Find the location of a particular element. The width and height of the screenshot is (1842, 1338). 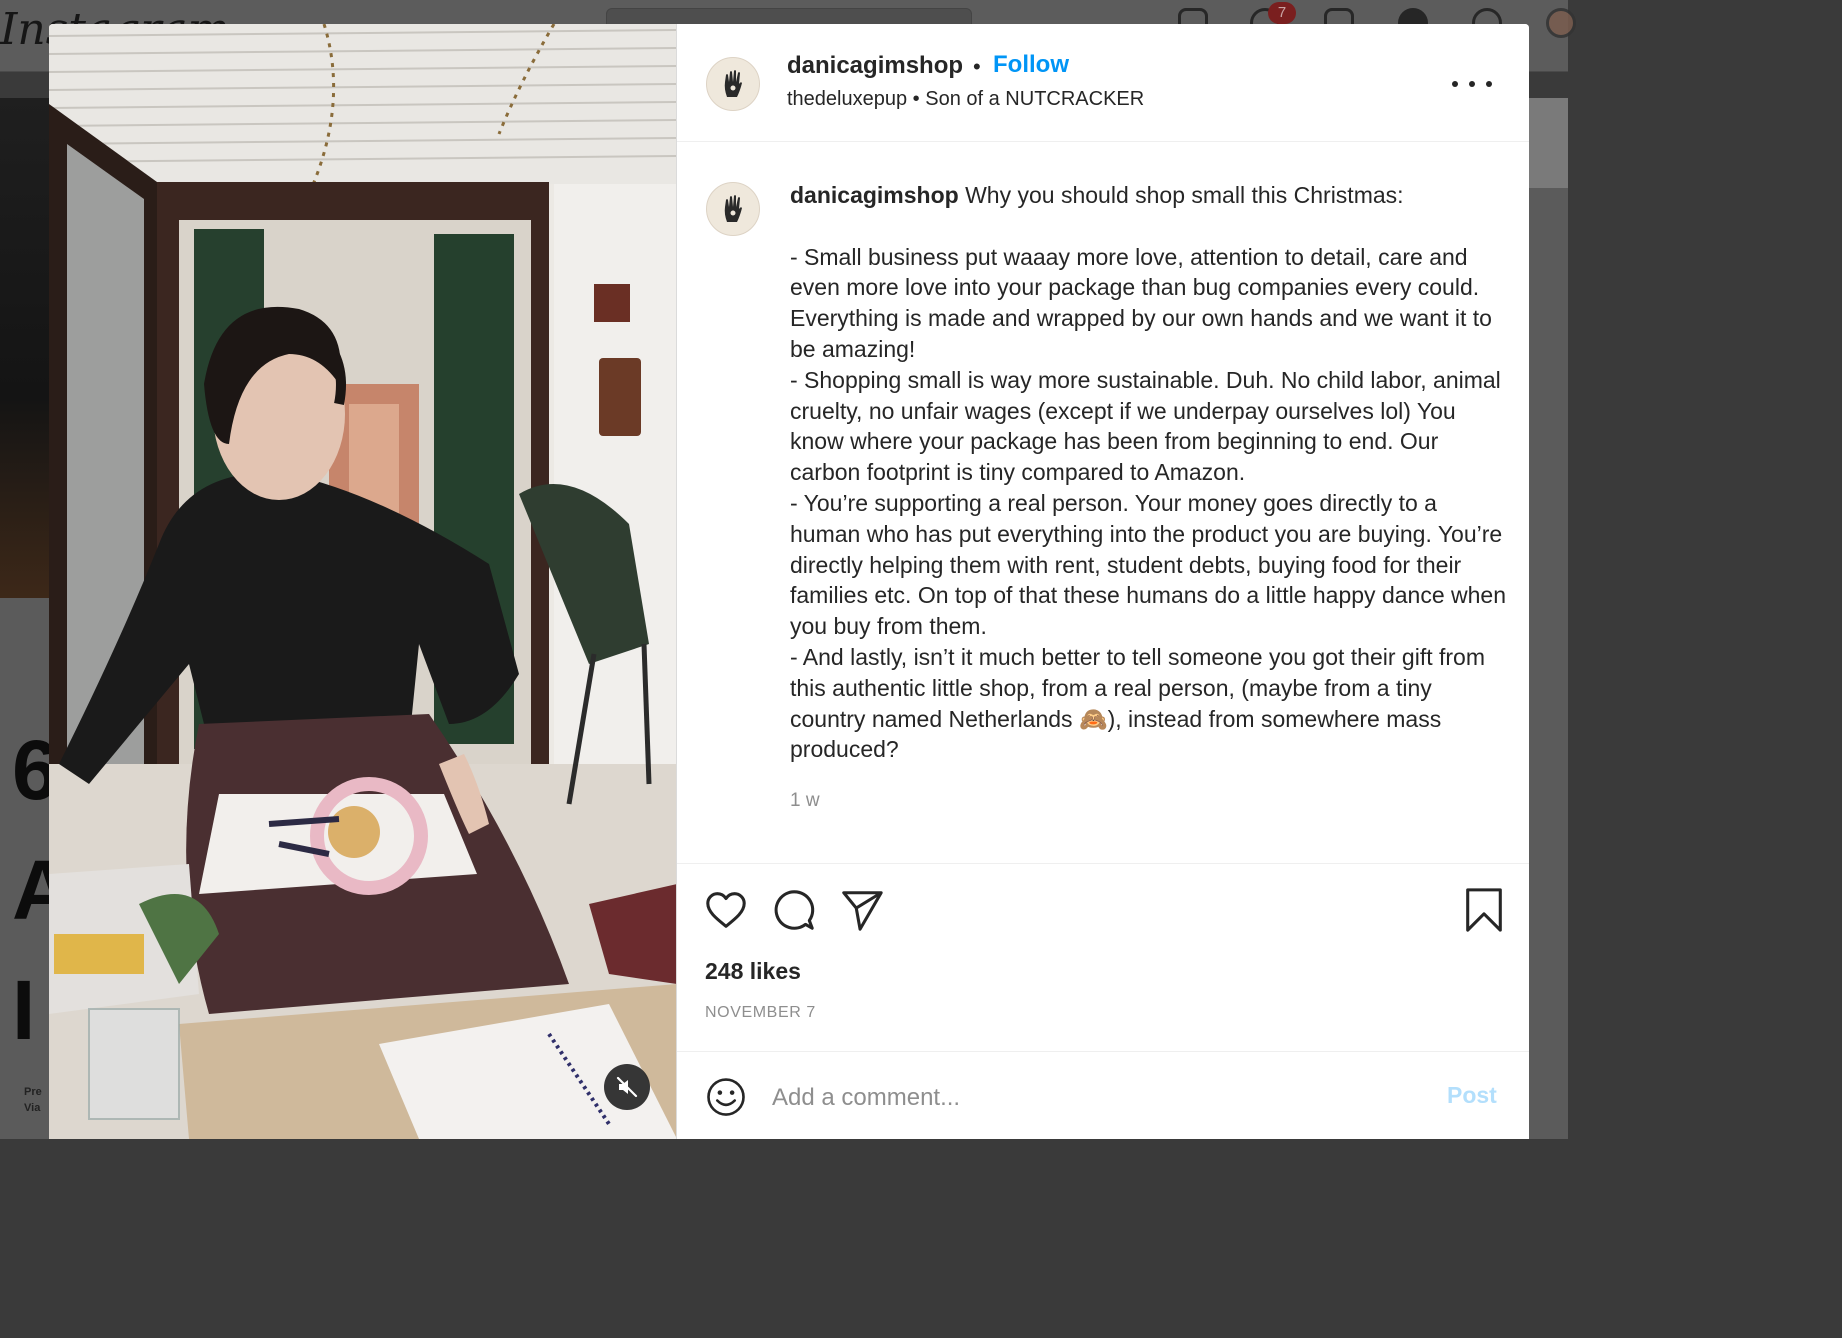

speech-bubble-icon is located at coordinates (794, 910).